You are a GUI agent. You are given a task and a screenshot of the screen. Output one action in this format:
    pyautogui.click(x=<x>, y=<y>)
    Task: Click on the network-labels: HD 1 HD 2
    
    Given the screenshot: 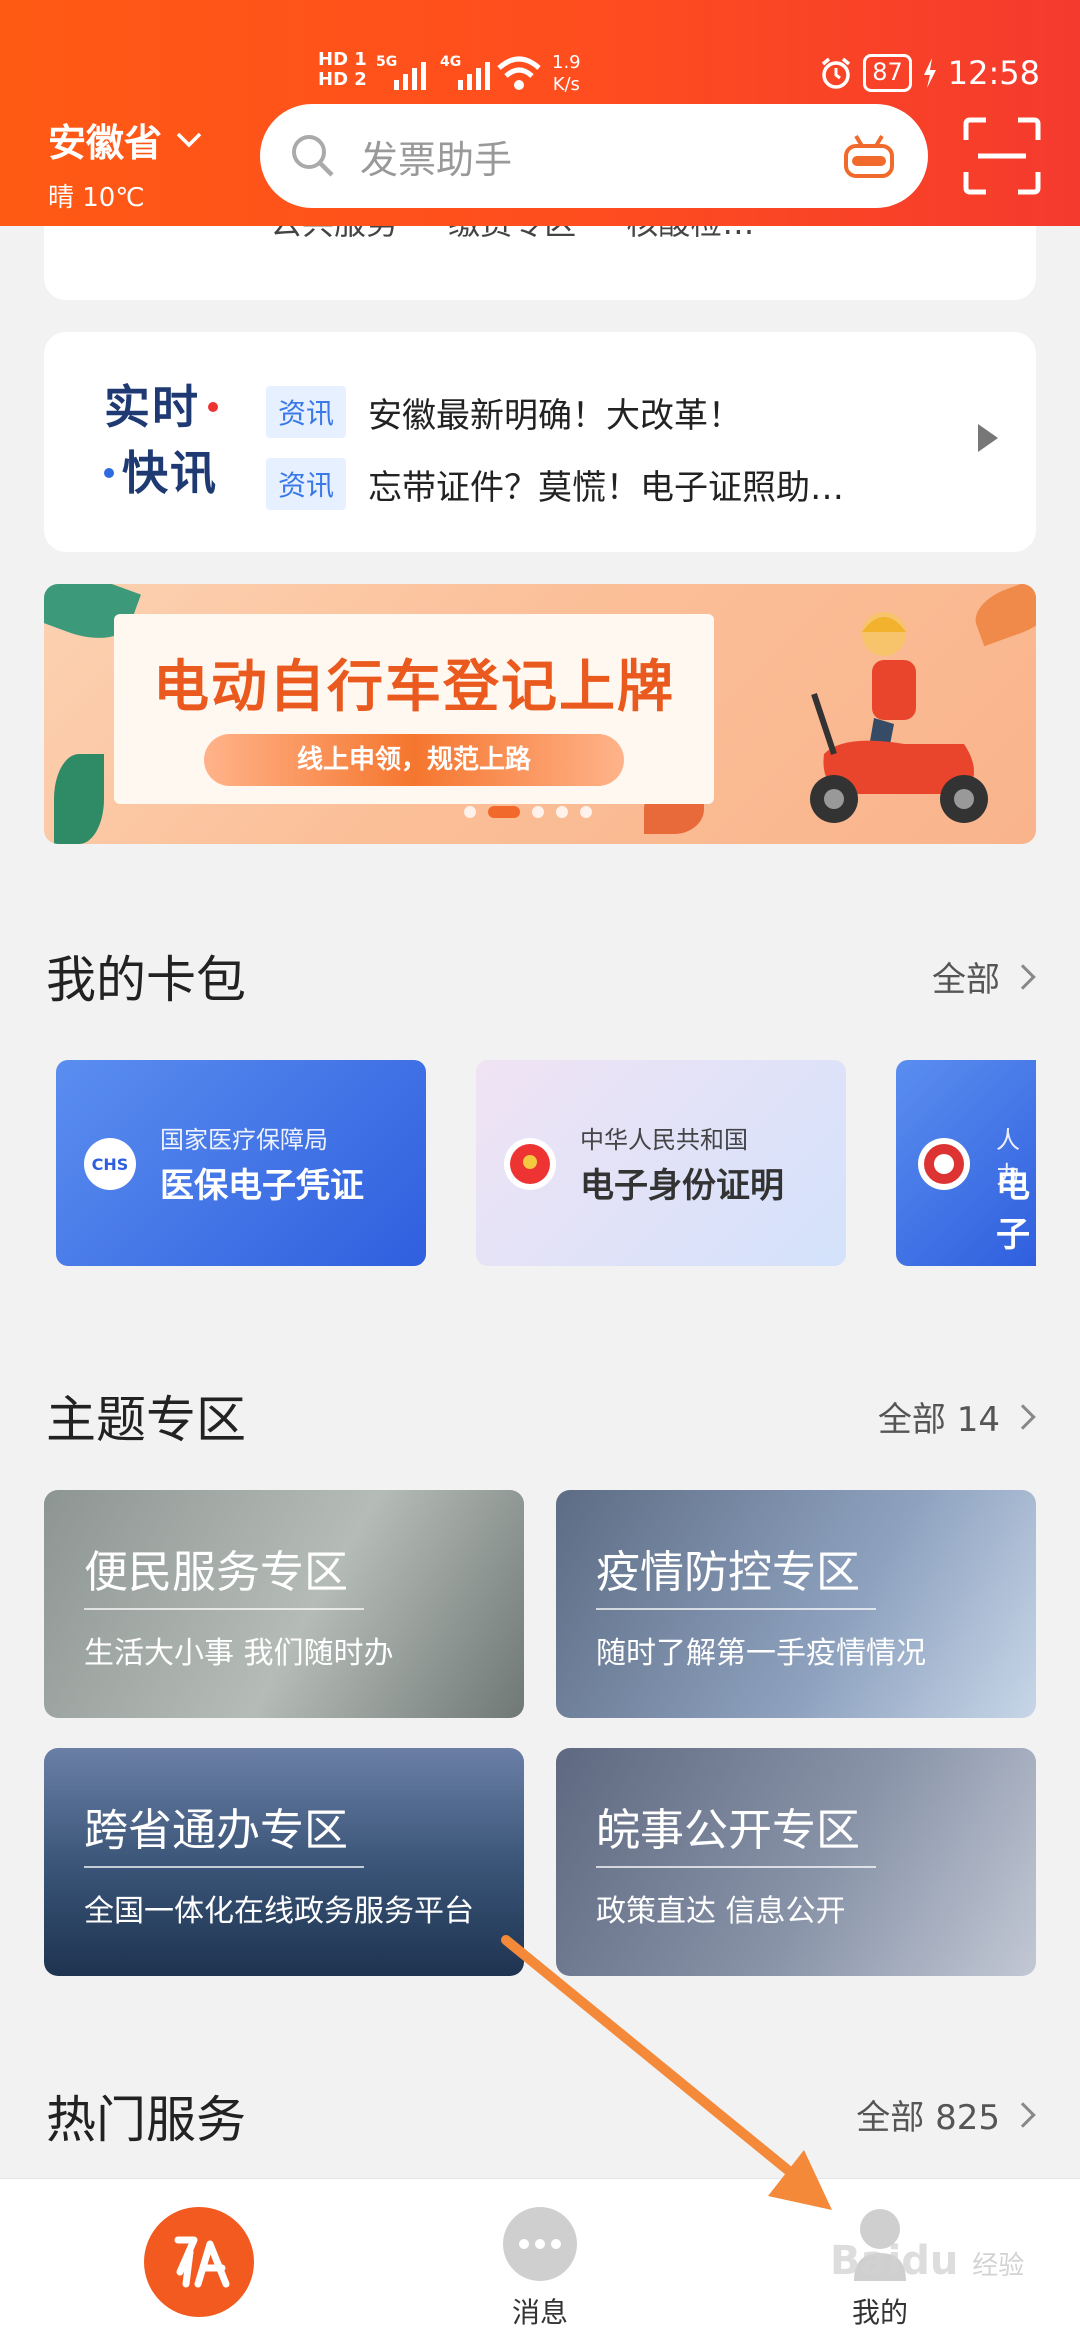 What is the action you would take?
    pyautogui.click(x=342, y=70)
    